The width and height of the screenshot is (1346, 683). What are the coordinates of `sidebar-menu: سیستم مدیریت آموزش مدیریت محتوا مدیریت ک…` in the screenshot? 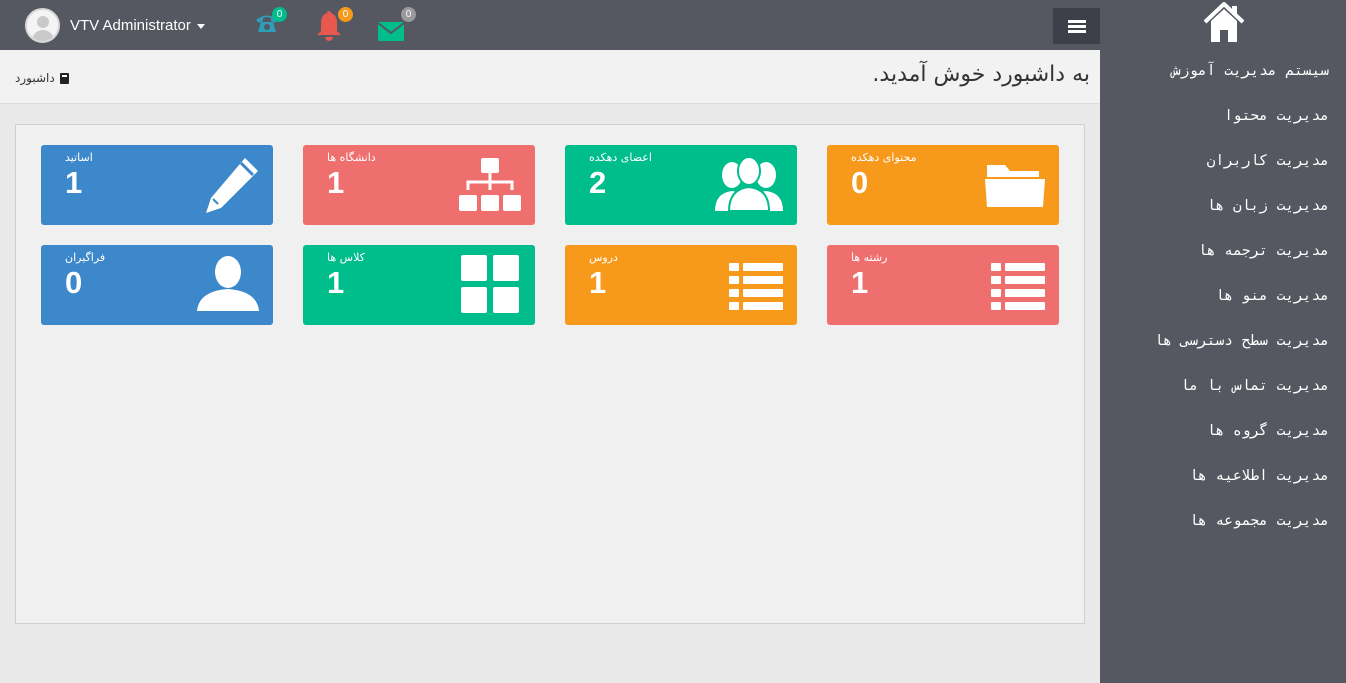 It's located at (1241, 296).